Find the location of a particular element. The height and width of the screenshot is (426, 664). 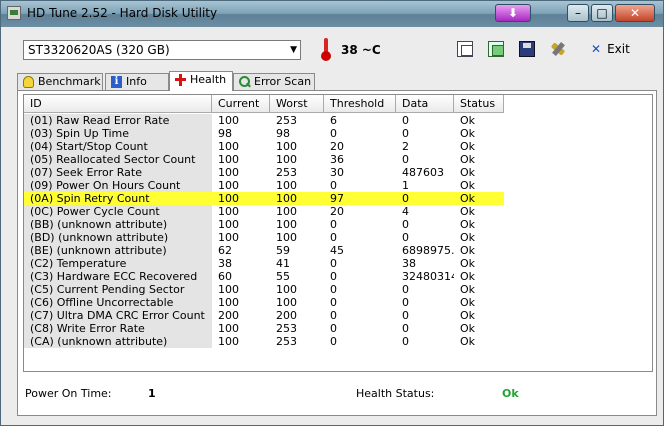

window-title: HD Tune 2.52 - Hard Disk Utility is located at coordinates (122, 13).